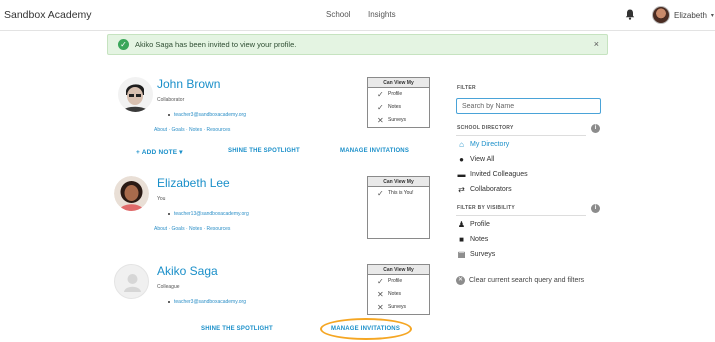  What do you see at coordinates (171, 100) in the screenshot?
I see `person-role: Collaborator` at bounding box center [171, 100].